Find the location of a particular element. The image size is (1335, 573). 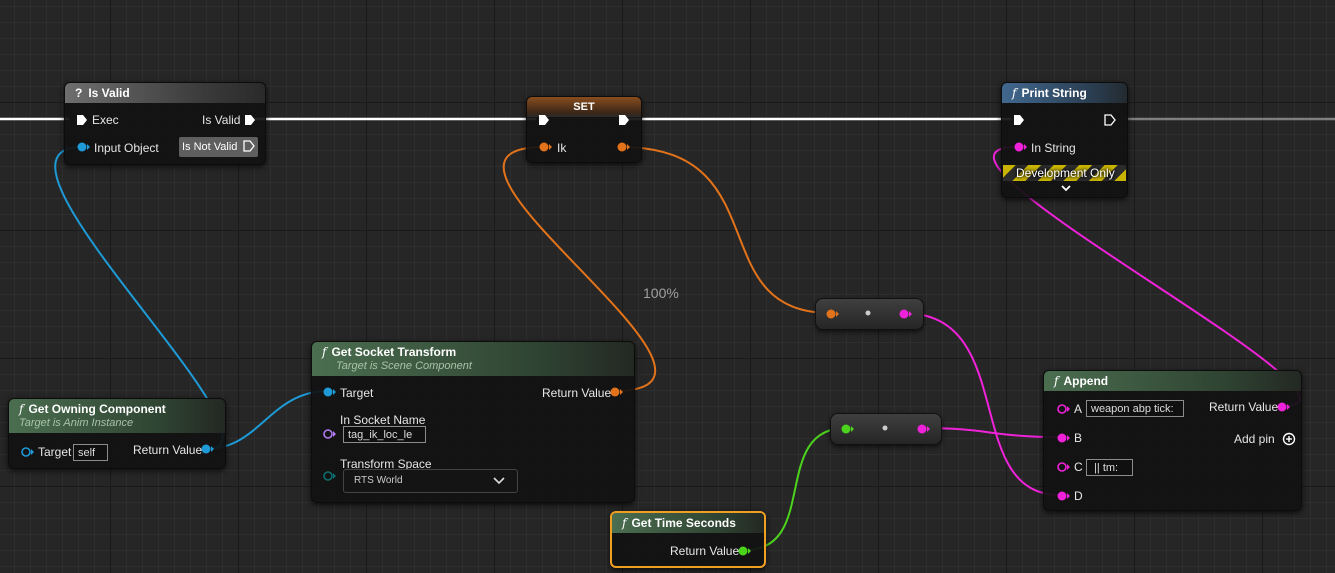

time-return-label: Return Value is located at coordinates (705, 551).